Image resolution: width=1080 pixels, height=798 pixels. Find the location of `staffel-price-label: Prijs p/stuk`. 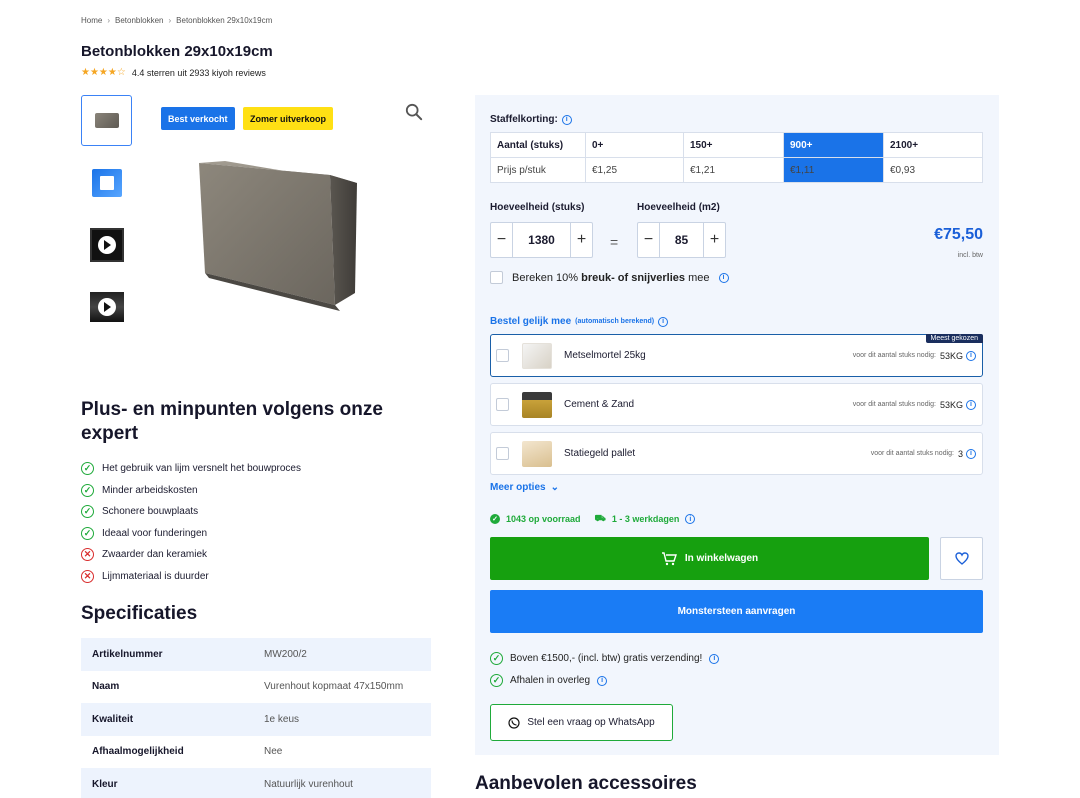

staffel-price-label: Prijs p/stuk is located at coordinates (538, 170).